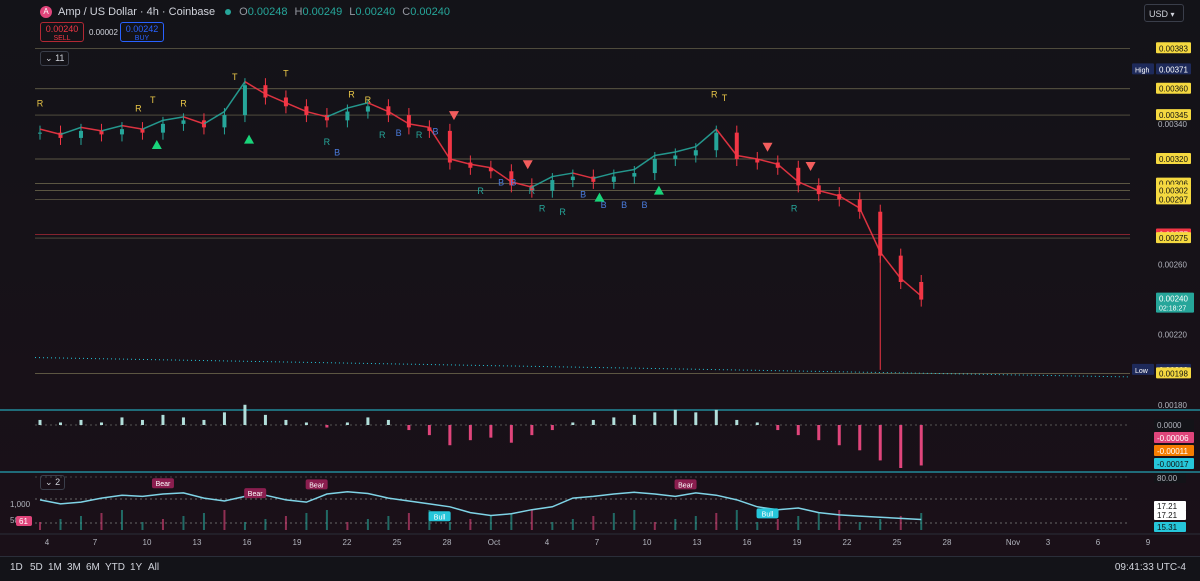  Describe the element at coordinates (1172, 14) in the screenshot. I see `chevron-down-icon: ▾` at that location.